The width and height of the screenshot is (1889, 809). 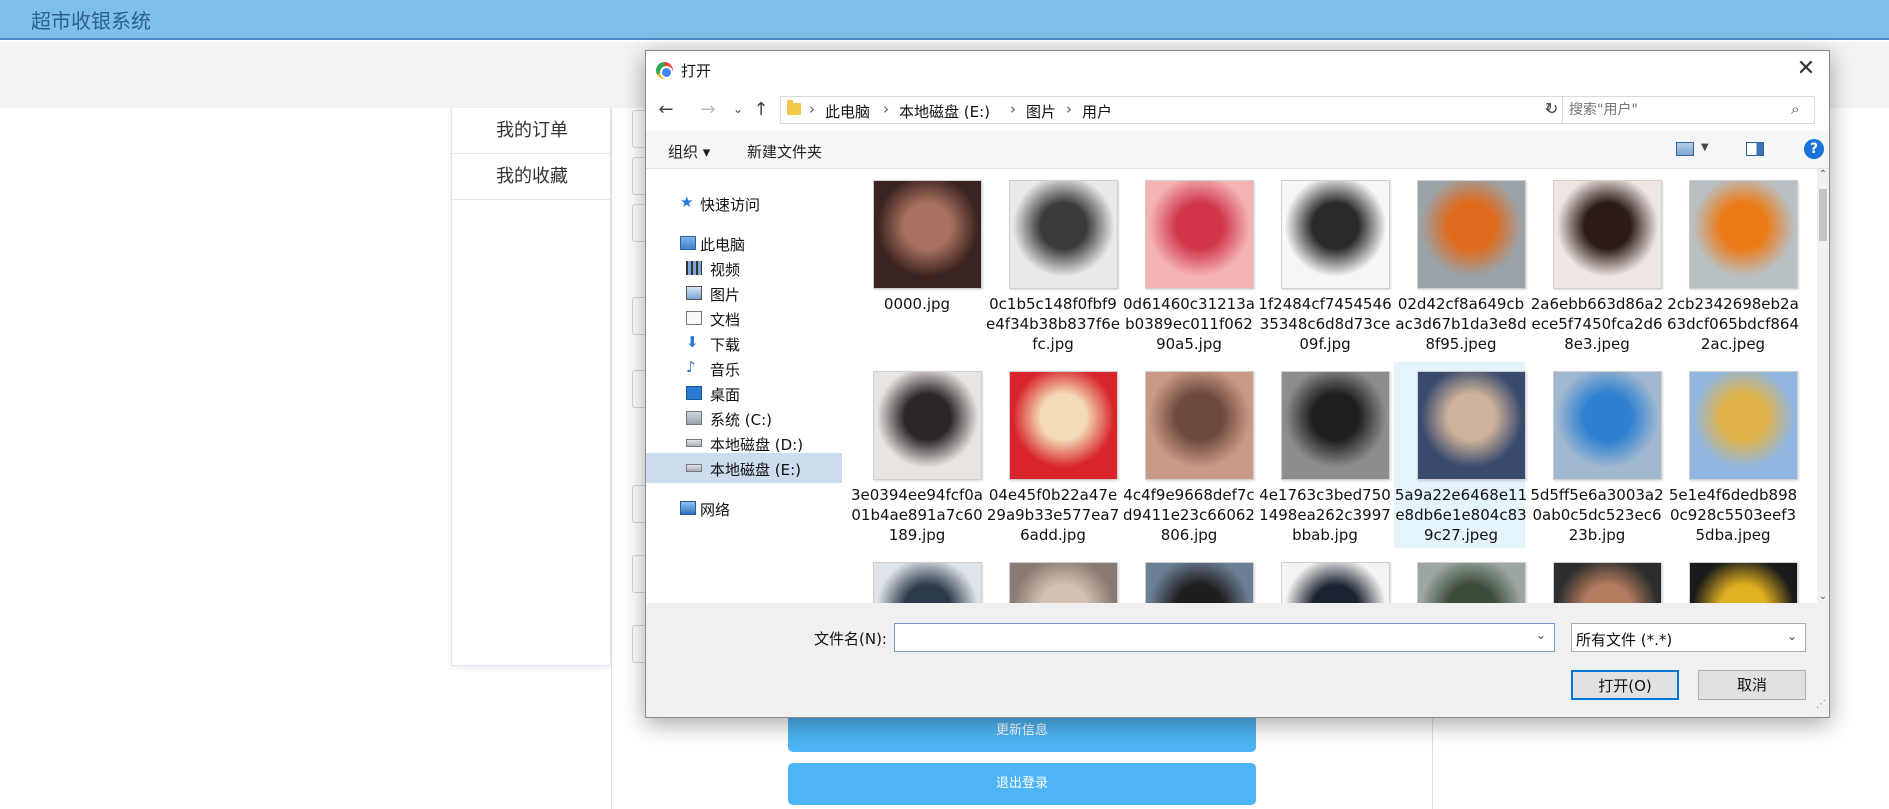 I want to click on breadcrumb-this-pc: 此电脑, so click(x=847, y=111).